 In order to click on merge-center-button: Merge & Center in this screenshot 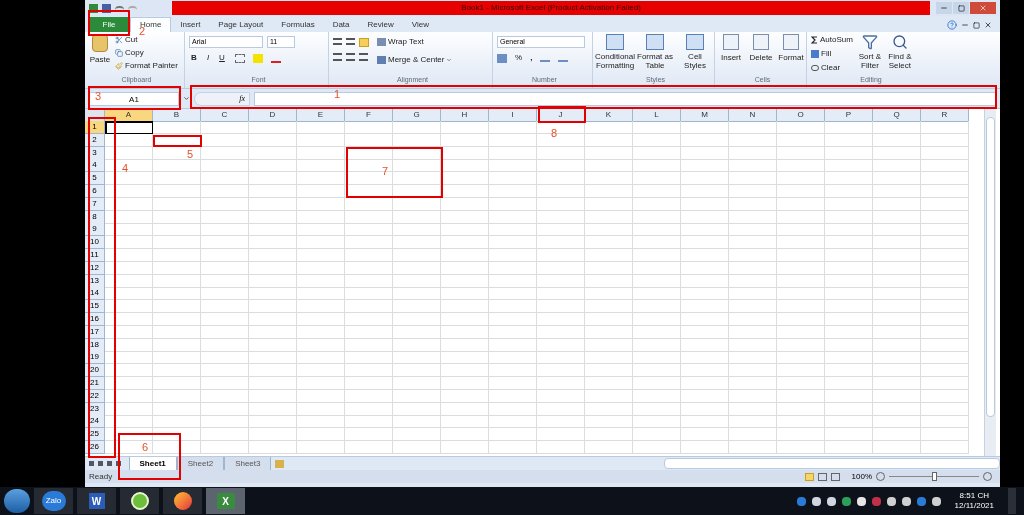, I will do `click(415, 60)`.